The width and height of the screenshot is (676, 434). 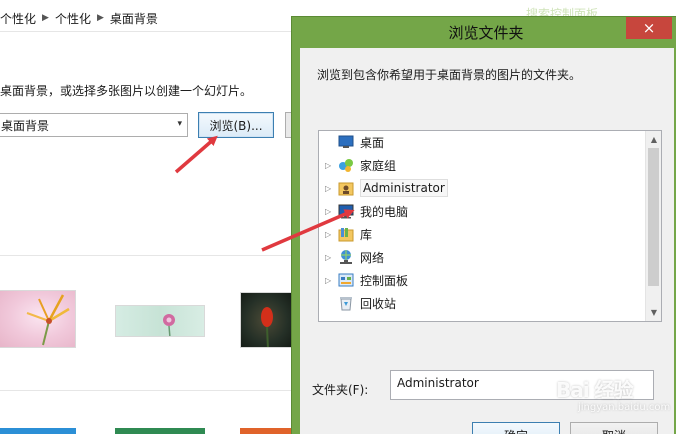 I want to click on tulip-image, so click(x=267, y=327).